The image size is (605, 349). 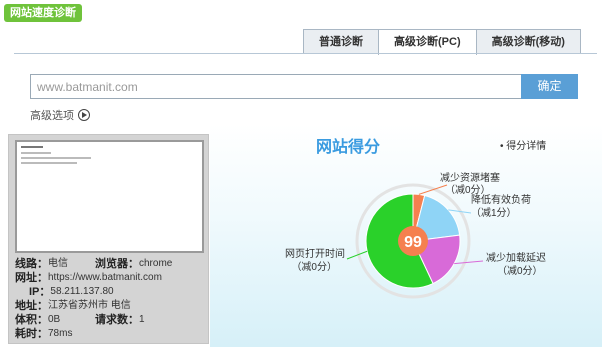 I want to click on size-value: 0B, so click(x=54, y=319).